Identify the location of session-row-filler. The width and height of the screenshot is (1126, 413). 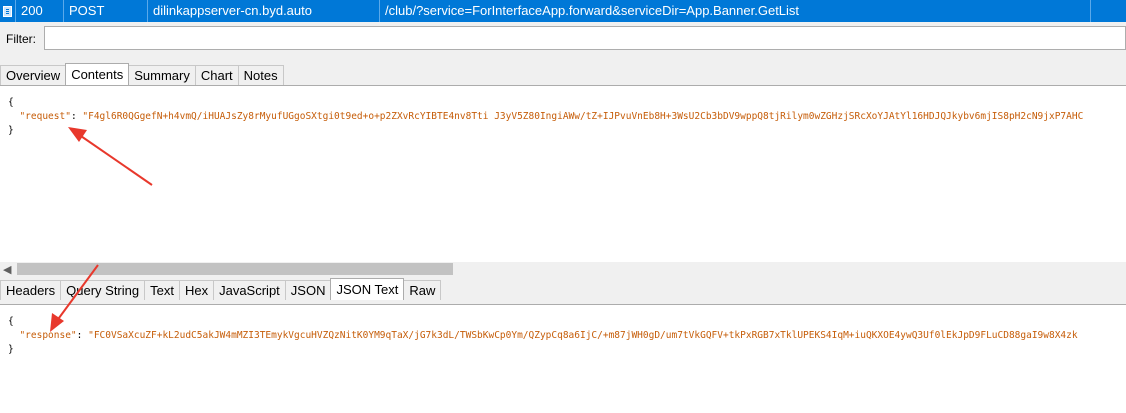
(1108, 11).